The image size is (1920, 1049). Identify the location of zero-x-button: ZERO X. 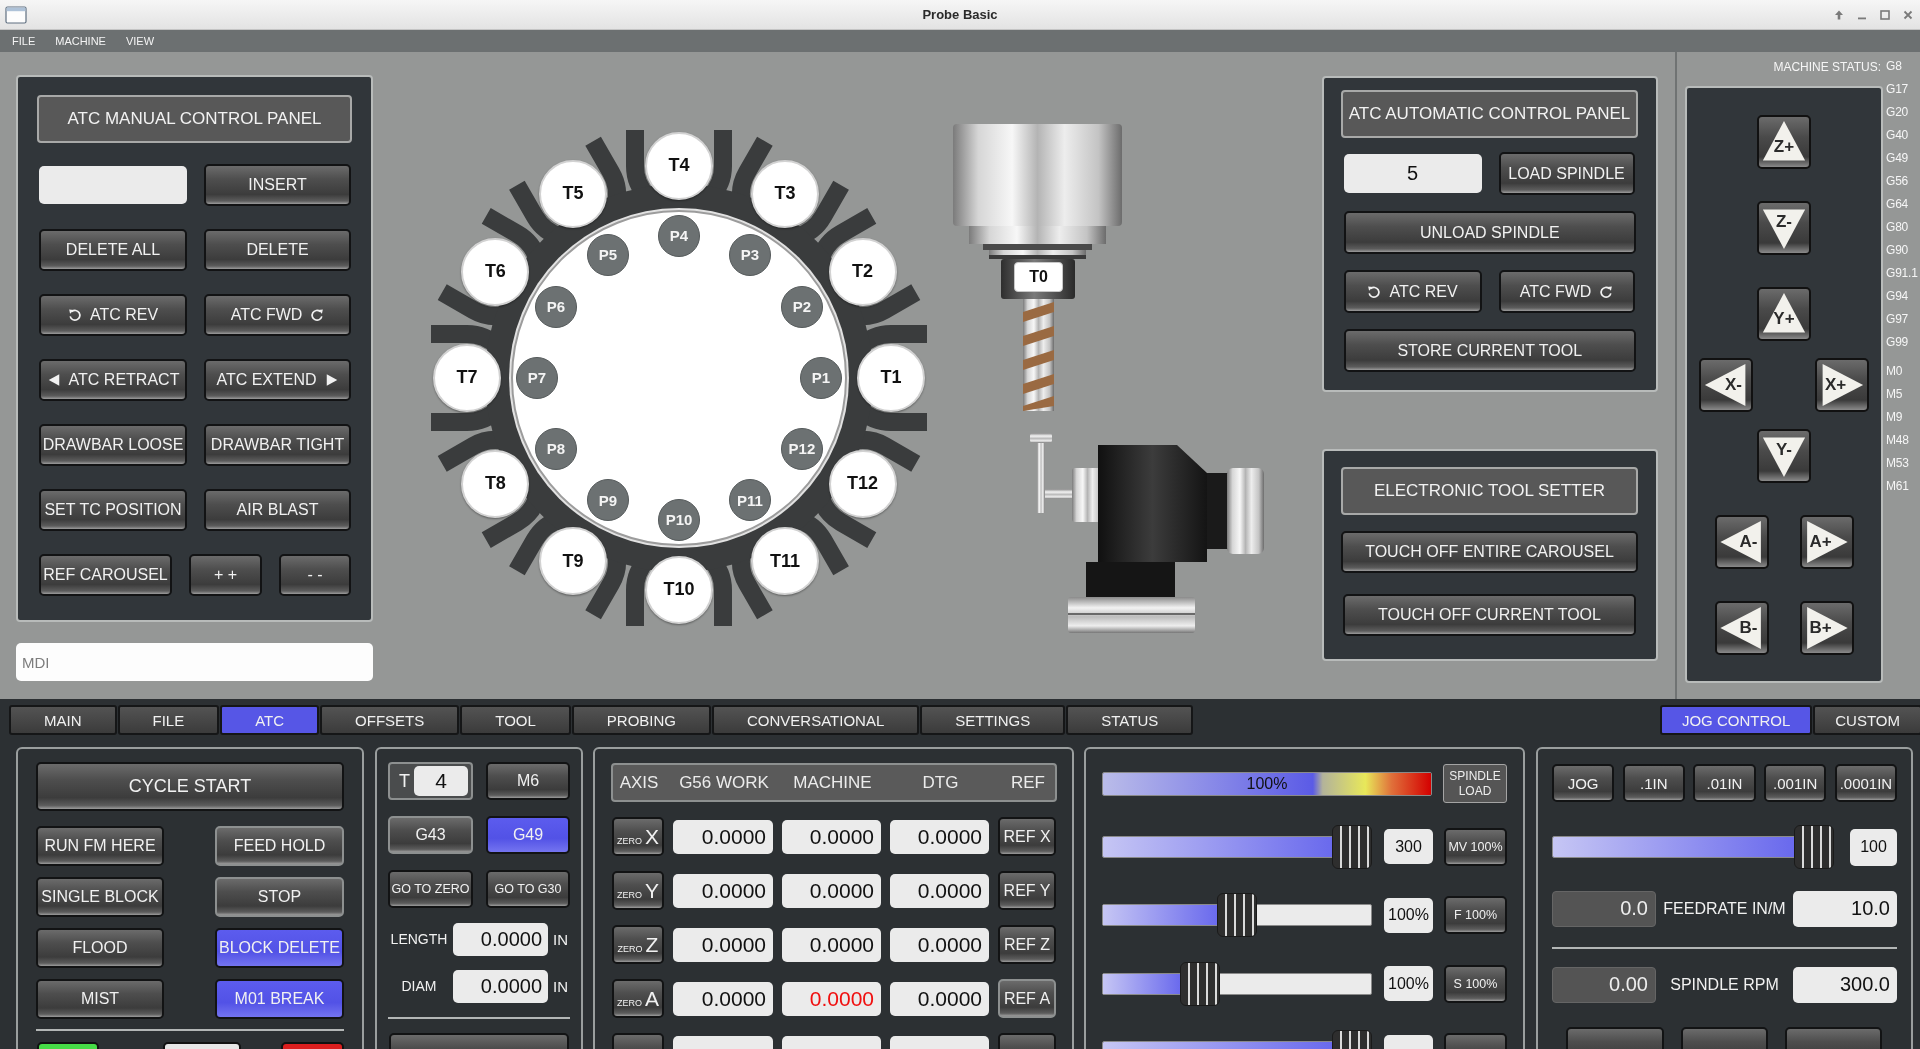
(638, 836).